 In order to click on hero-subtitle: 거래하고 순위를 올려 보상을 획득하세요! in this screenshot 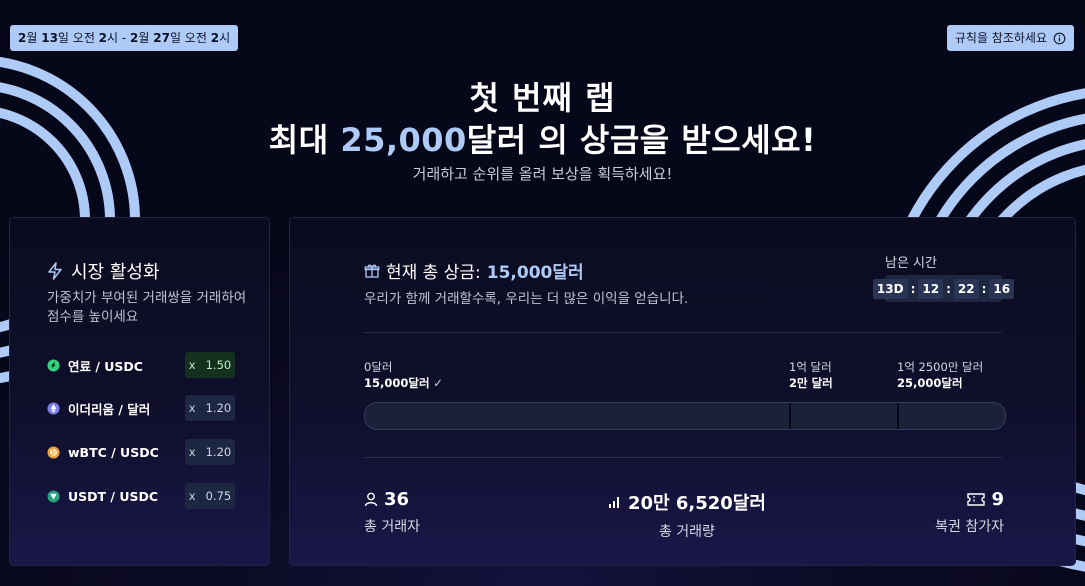, I will do `click(542, 174)`.